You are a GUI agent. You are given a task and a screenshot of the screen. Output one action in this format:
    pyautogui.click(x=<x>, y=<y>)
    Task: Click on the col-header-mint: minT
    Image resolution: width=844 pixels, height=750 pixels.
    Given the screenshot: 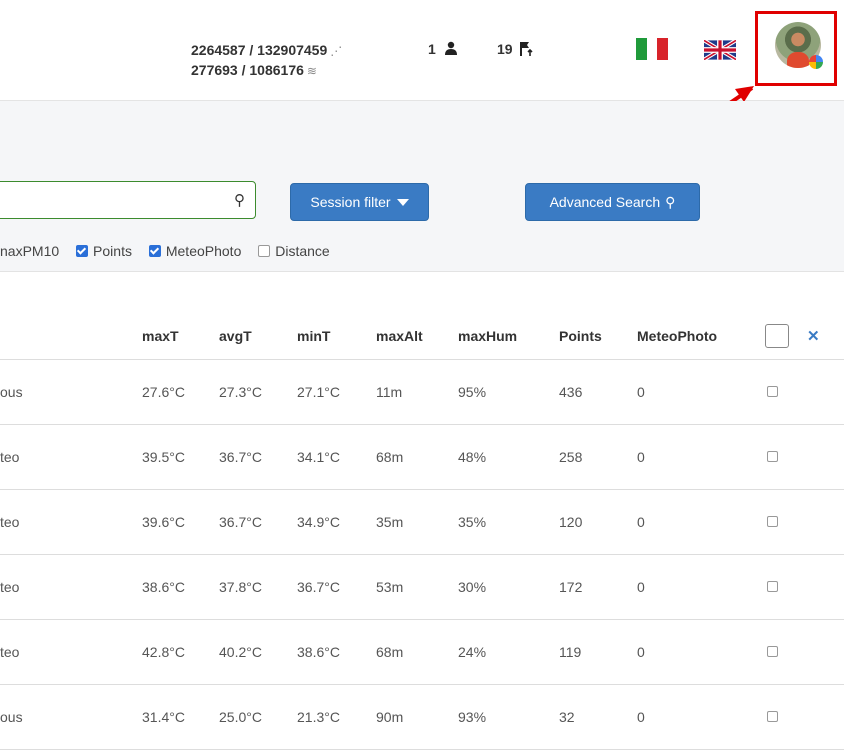 What is the action you would take?
    pyautogui.click(x=336, y=336)
    